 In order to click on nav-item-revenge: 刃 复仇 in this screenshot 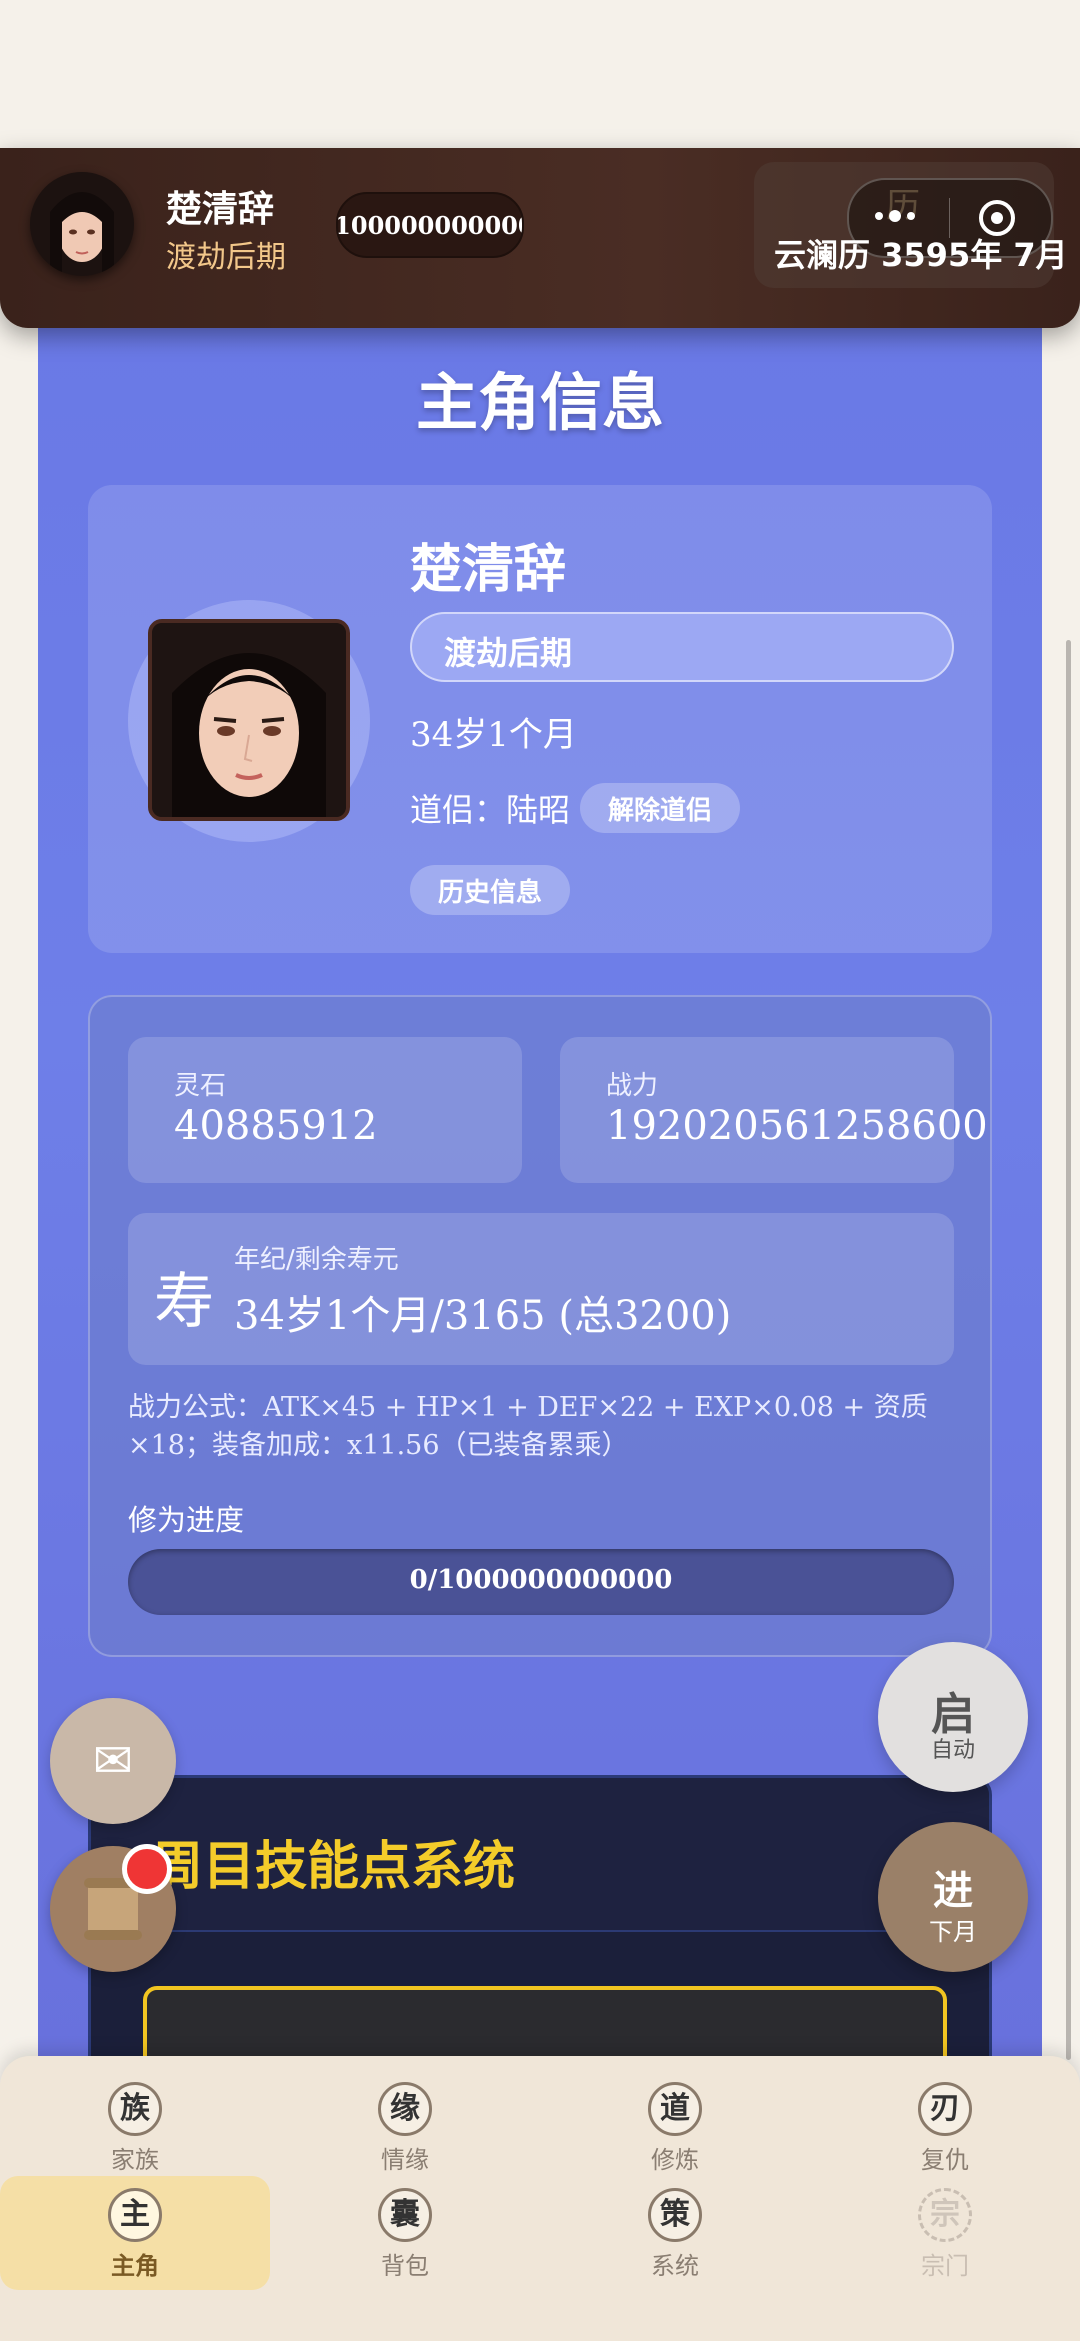, I will do `click(945, 2127)`.